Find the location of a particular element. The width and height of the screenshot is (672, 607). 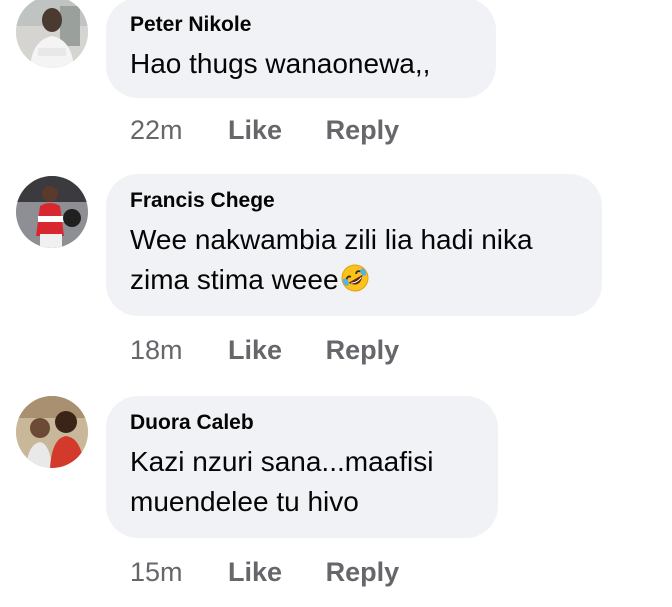

comment-actions: 18m Like Reply is located at coordinates (282, 350).